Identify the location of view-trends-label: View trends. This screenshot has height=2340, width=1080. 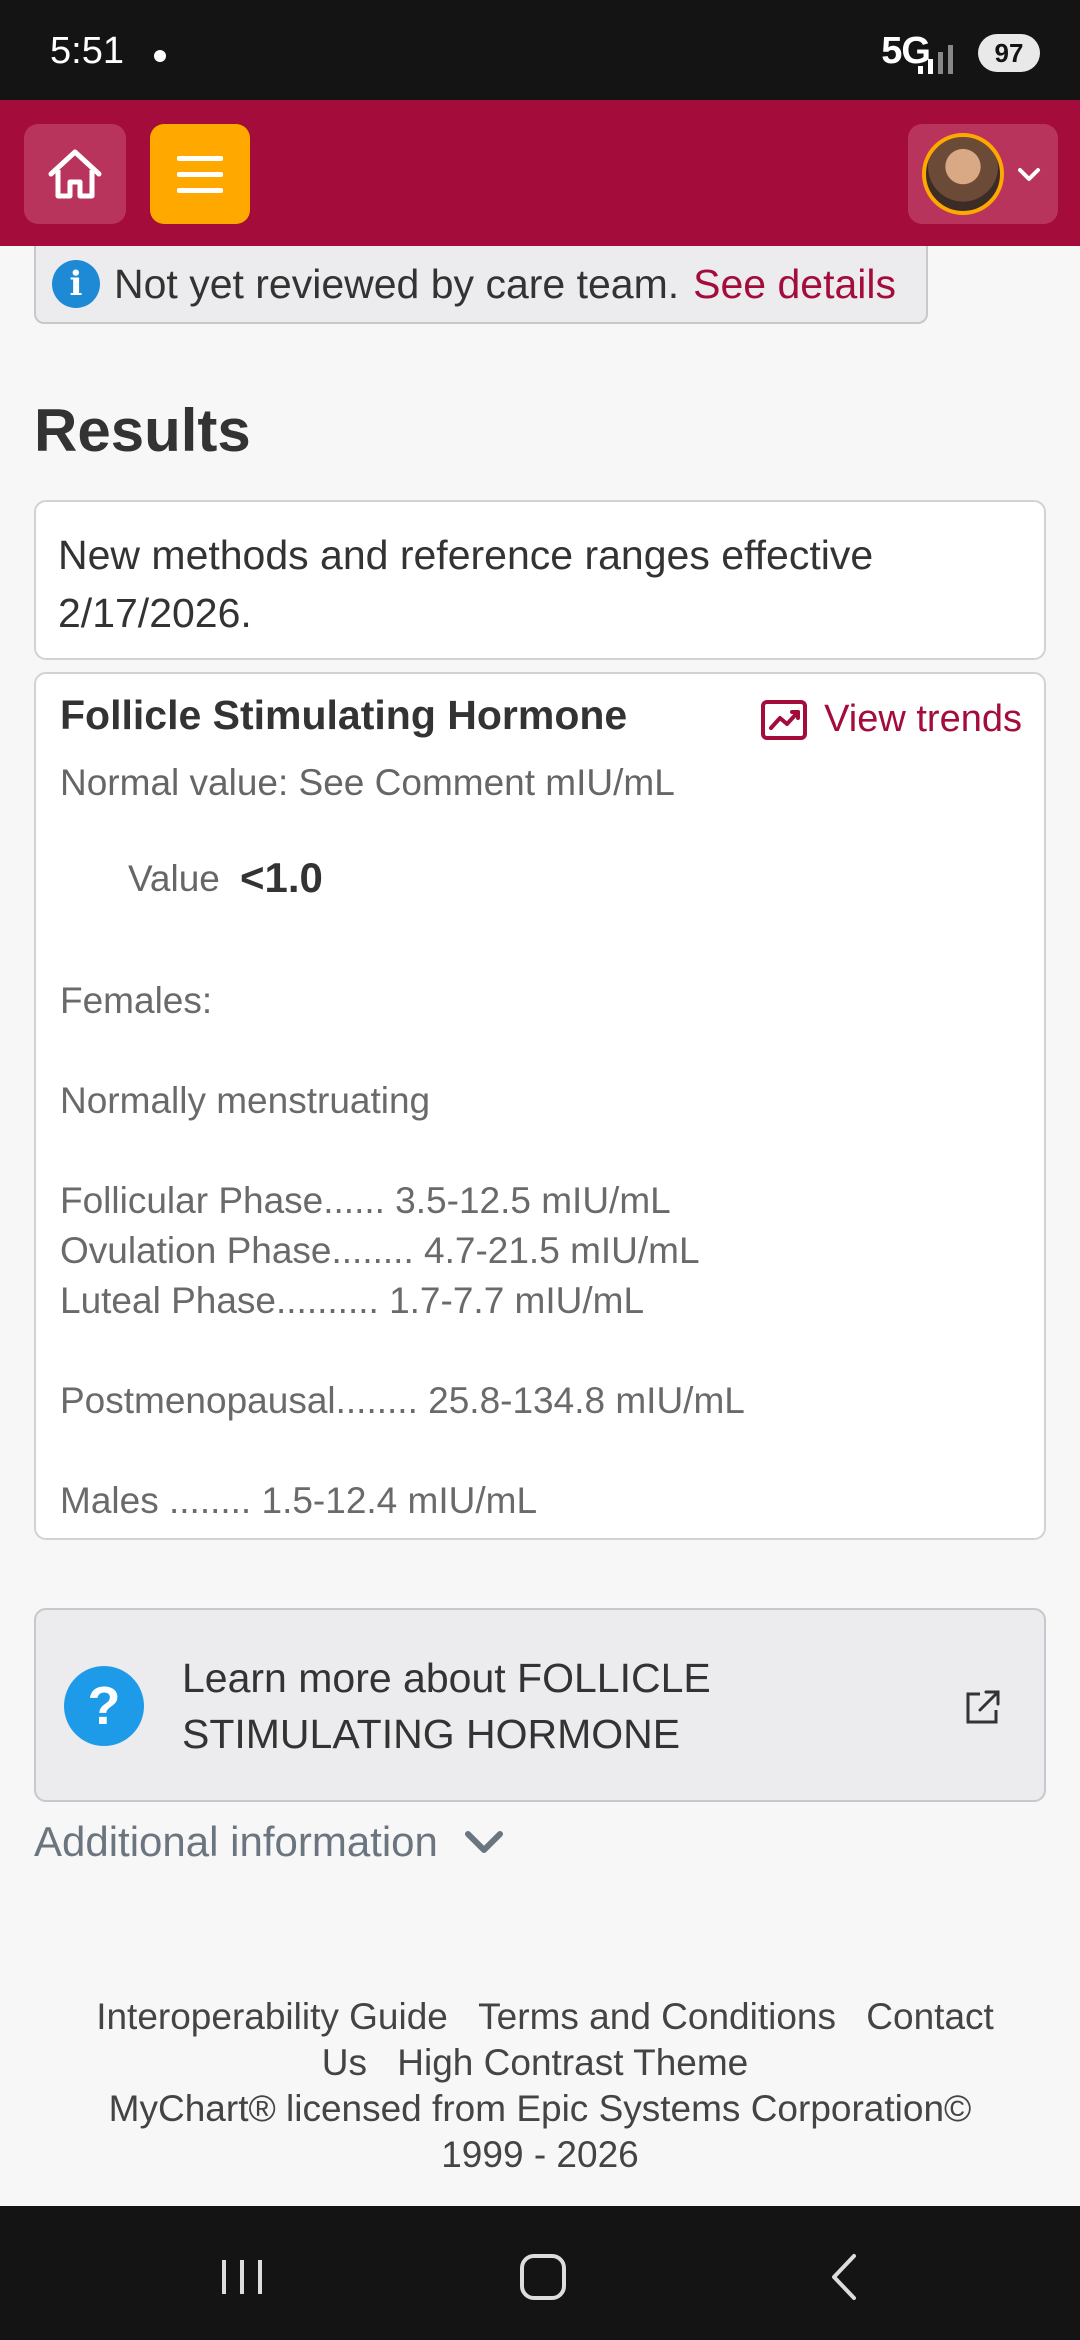
(923, 719).